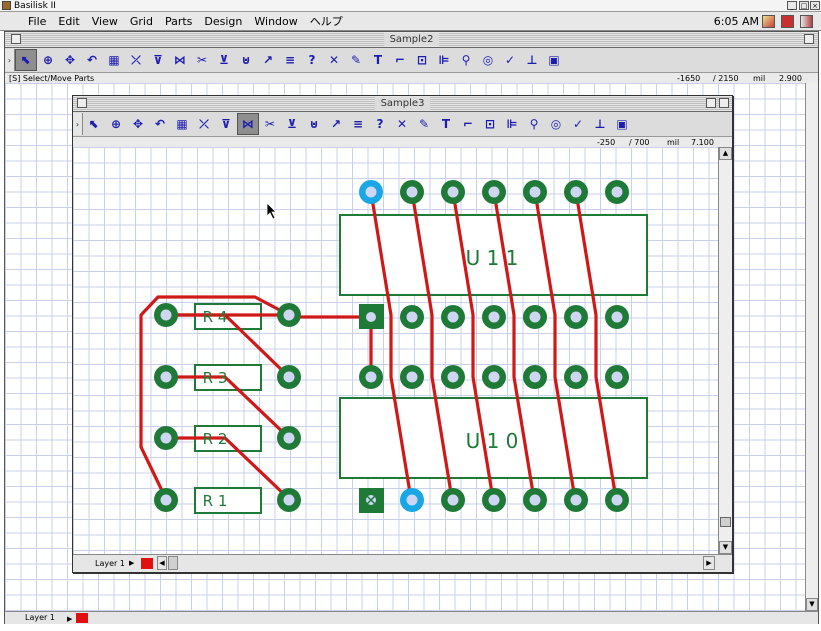  I want to click on outer-pencil-tool: ✎, so click(356, 60).